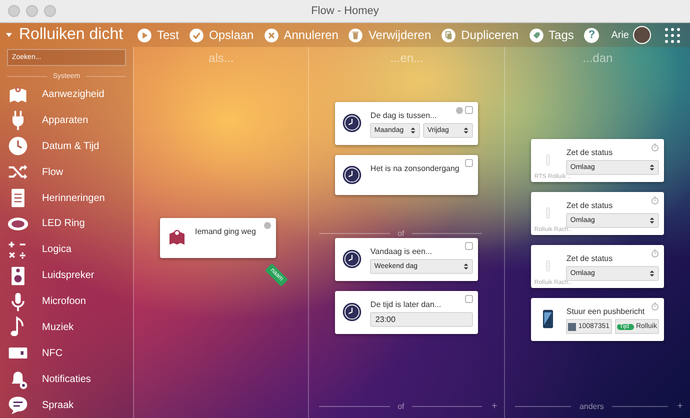 This screenshot has height=418, width=690. Describe the element at coordinates (66, 146) in the screenshot. I see `sidebar-item: Datum & Tijd` at that location.